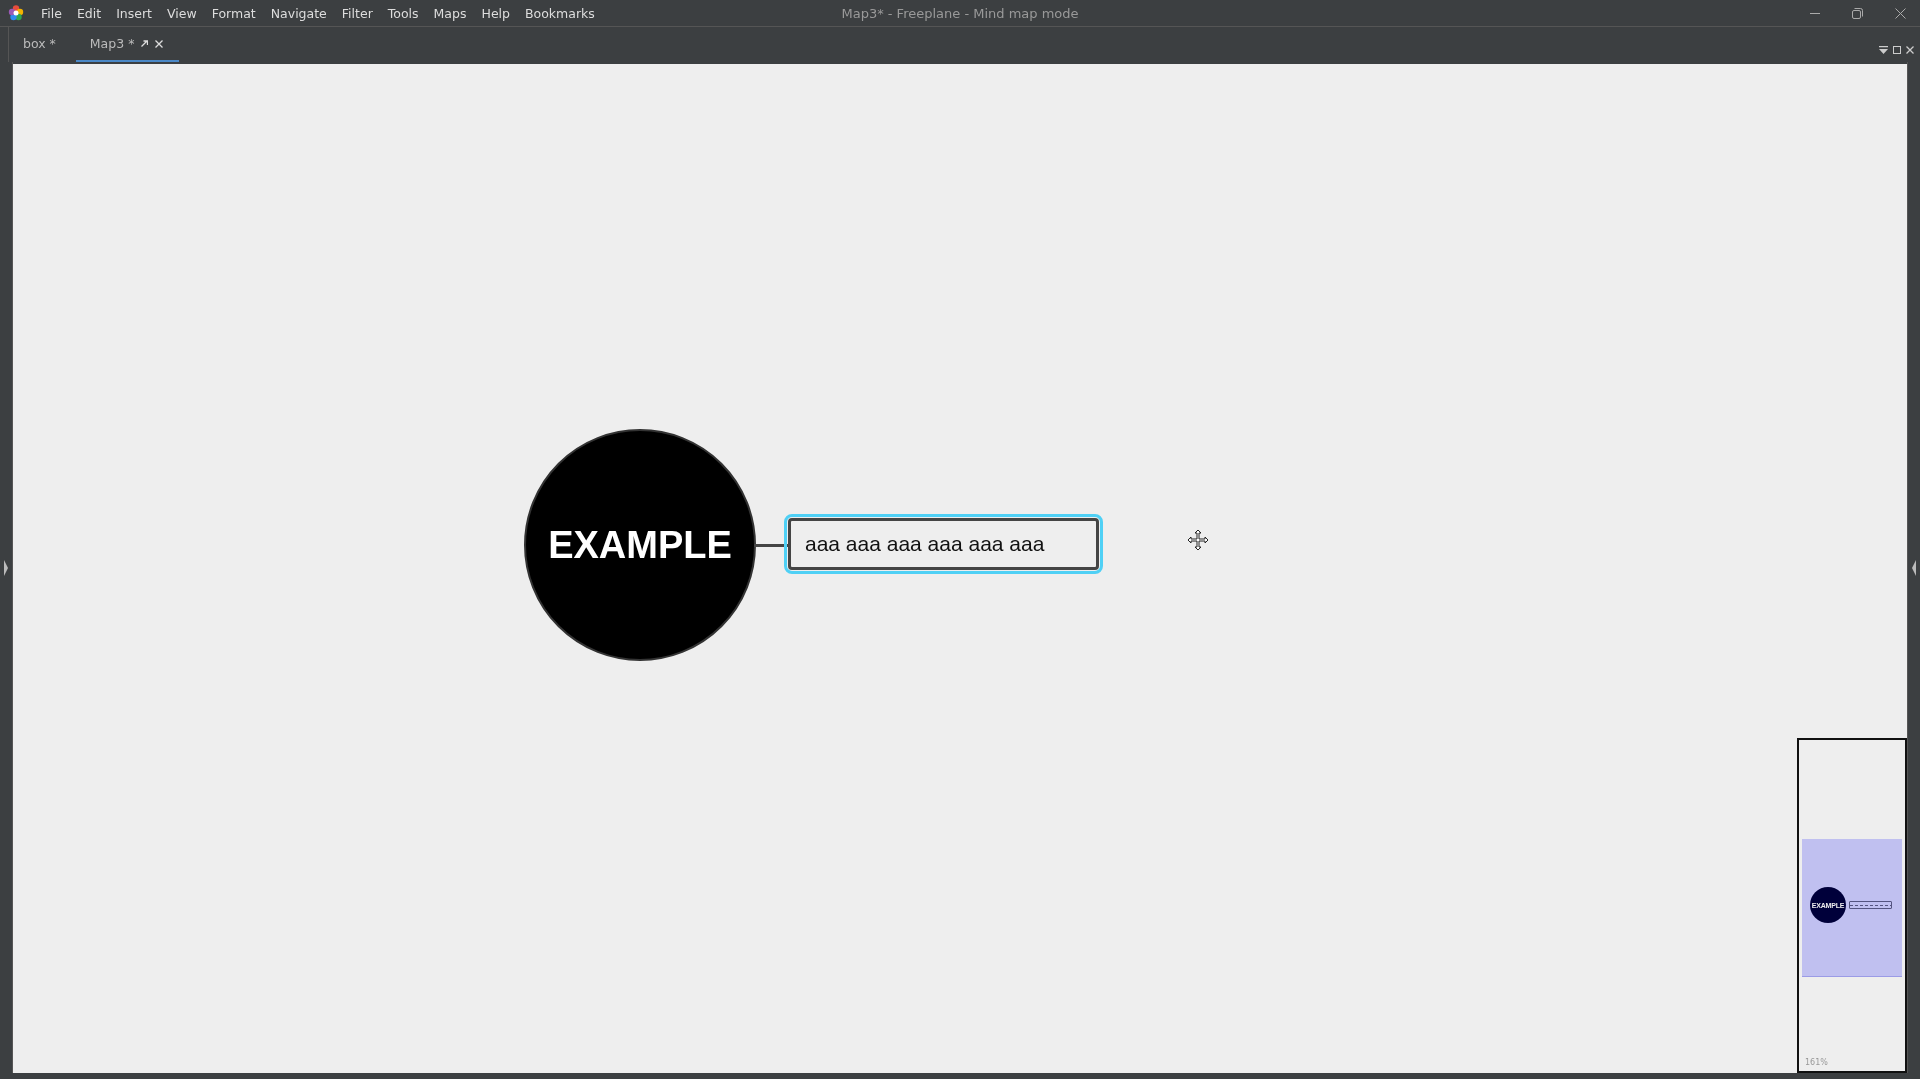 The width and height of the screenshot is (1920, 1079). Describe the element at coordinates (450, 13) in the screenshot. I see `menu-item: Maps` at that location.